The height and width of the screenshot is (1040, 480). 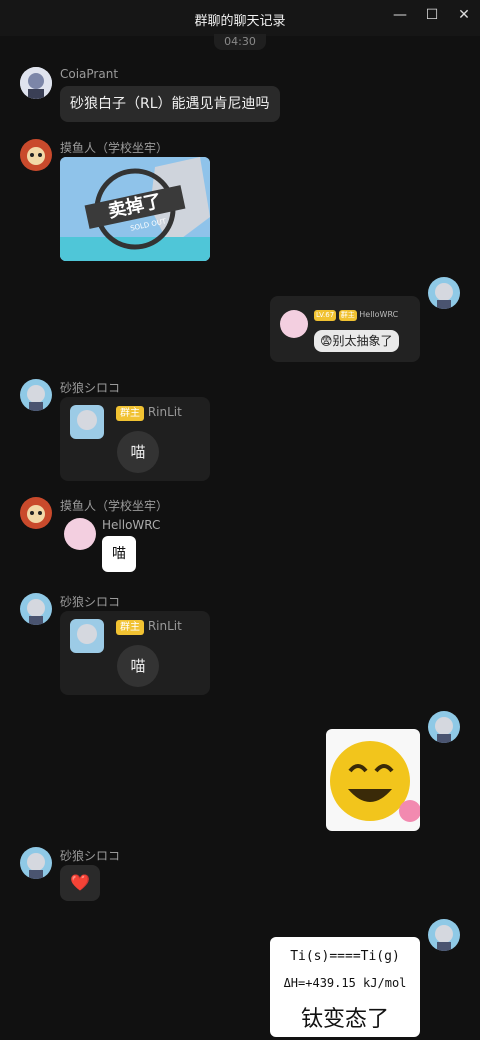 What do you see at coordinates (400, 15) in the screenshot?
I see `minimize-button: —` at bounding box center [400, 15].